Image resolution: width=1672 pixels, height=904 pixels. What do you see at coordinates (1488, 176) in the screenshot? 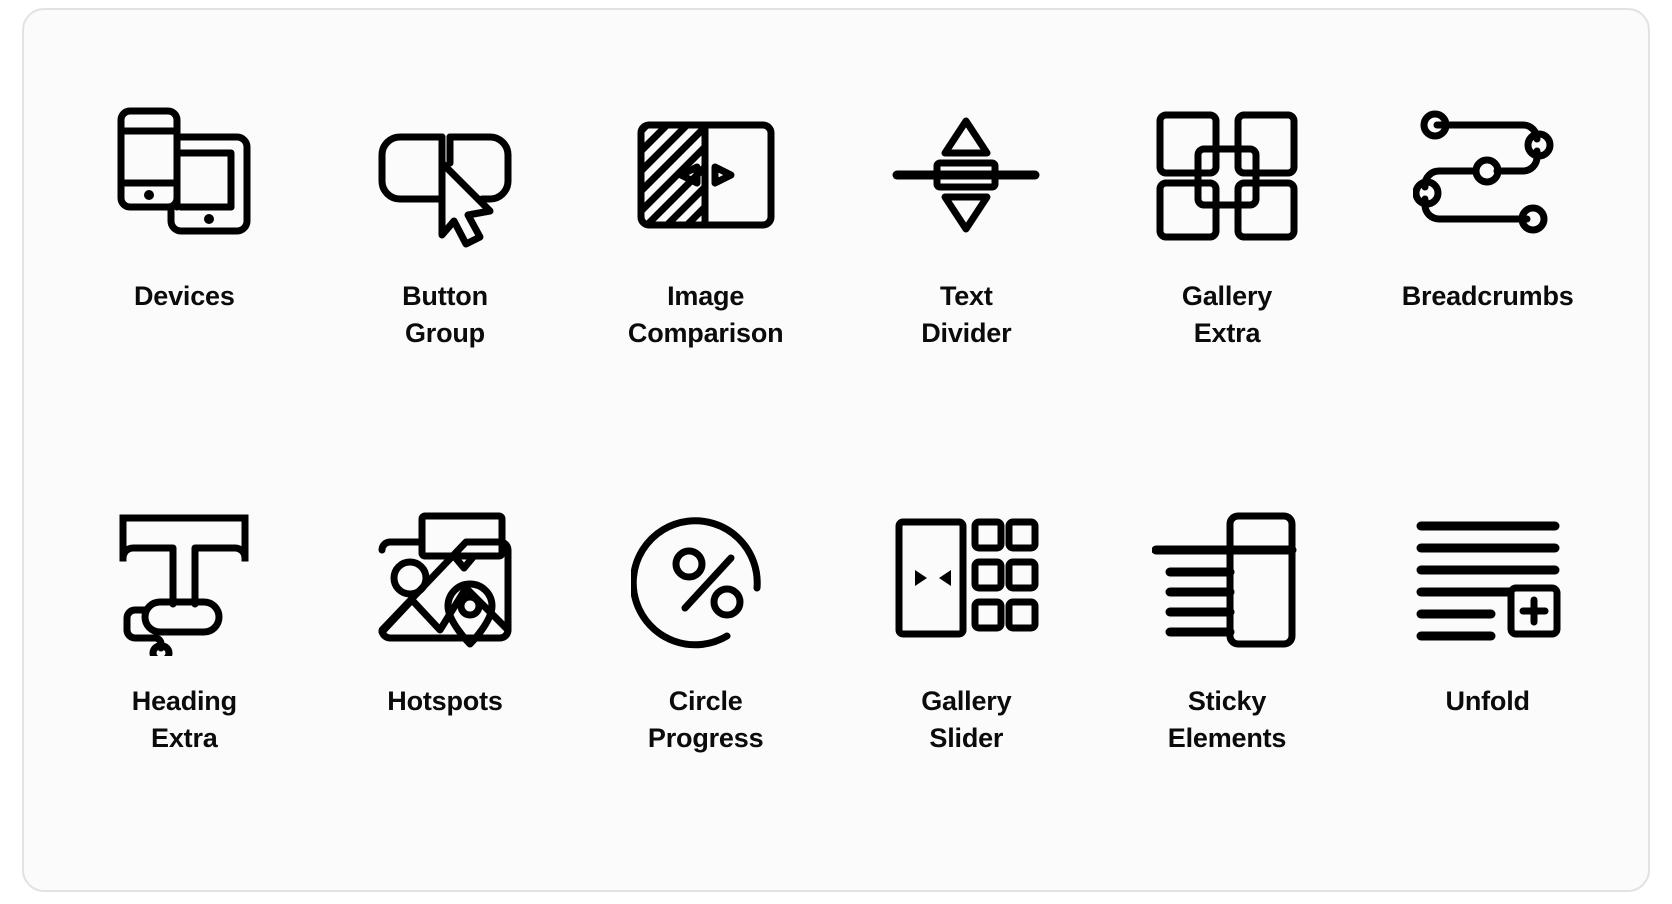
I see `breadcrumbs-icon` at bounding box center [1488, 176].